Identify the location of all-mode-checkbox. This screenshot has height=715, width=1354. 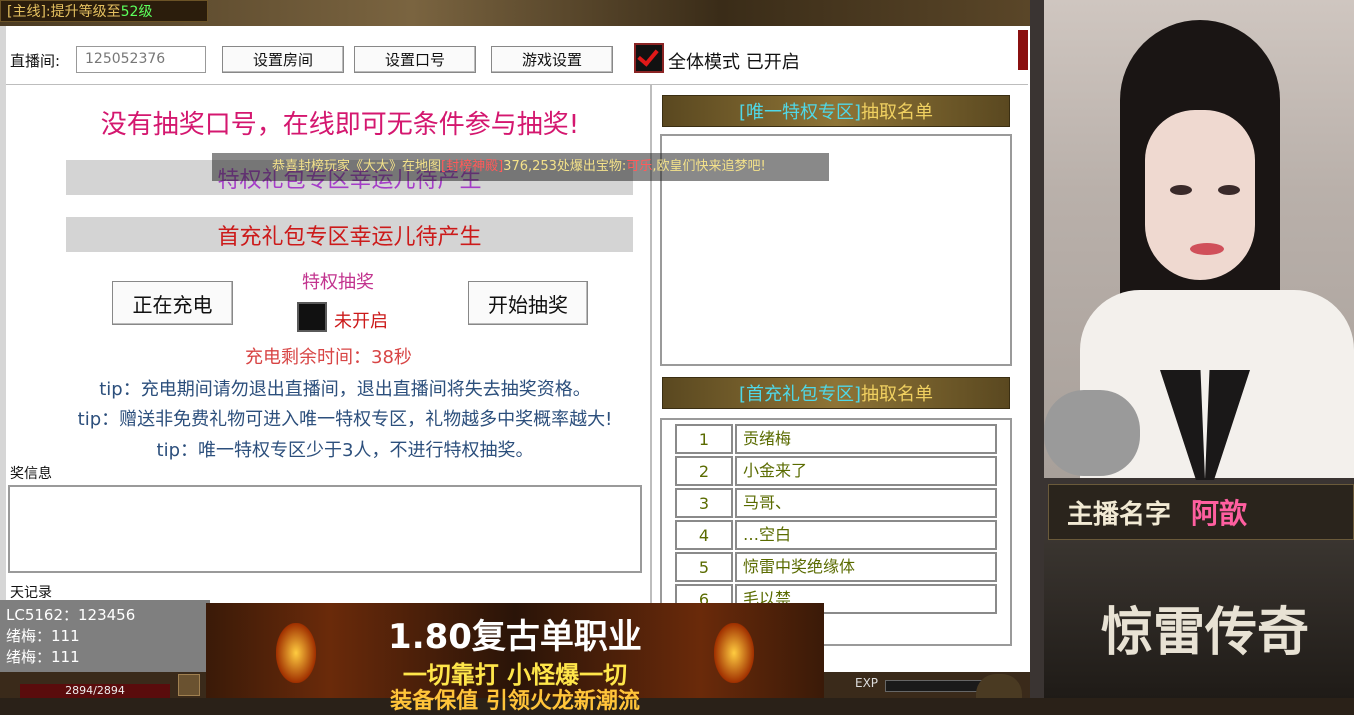
(649, 58).